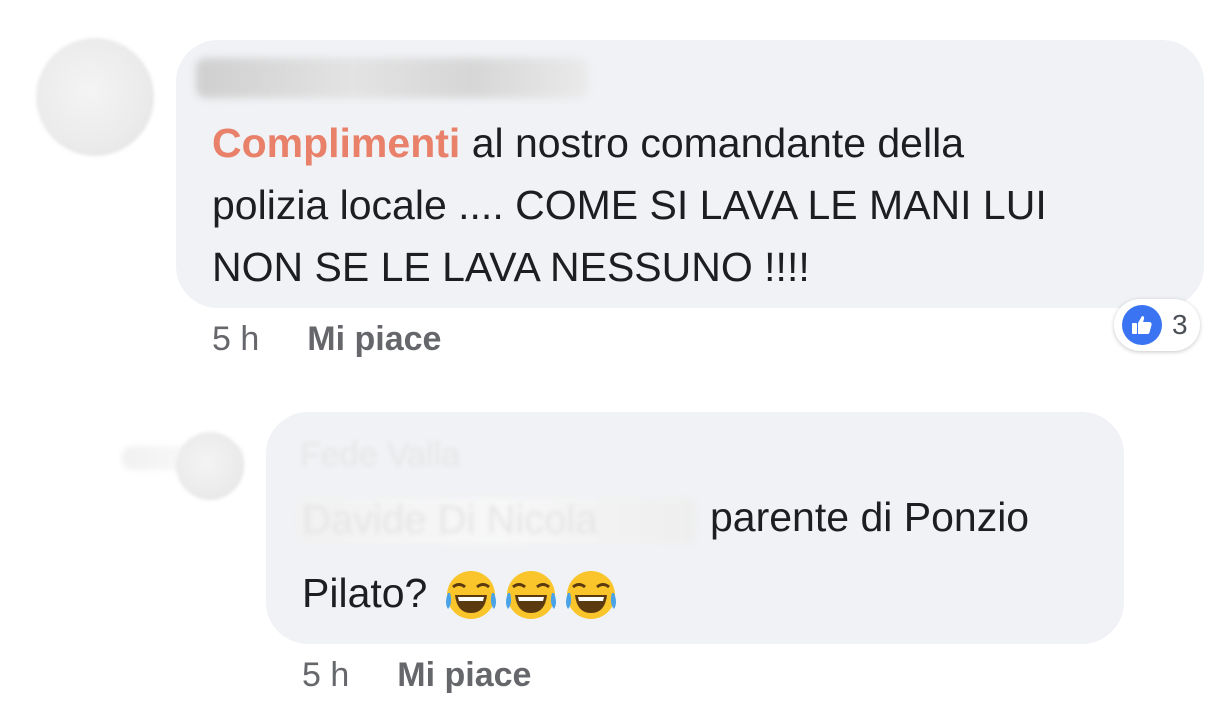  What do you see at coordinates (870, 517) in the screenshot?
I see `reply-line-1: parente di Ponzio` at bounding box center [870, 517].